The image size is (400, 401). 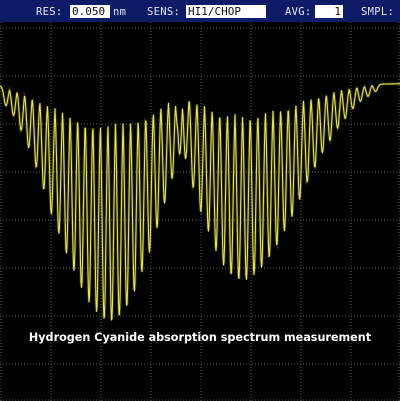 What do you see at coordinates (298, 12) in the screenshot?
I see `avg-label: AVG:` at bounding box center [298, 12].